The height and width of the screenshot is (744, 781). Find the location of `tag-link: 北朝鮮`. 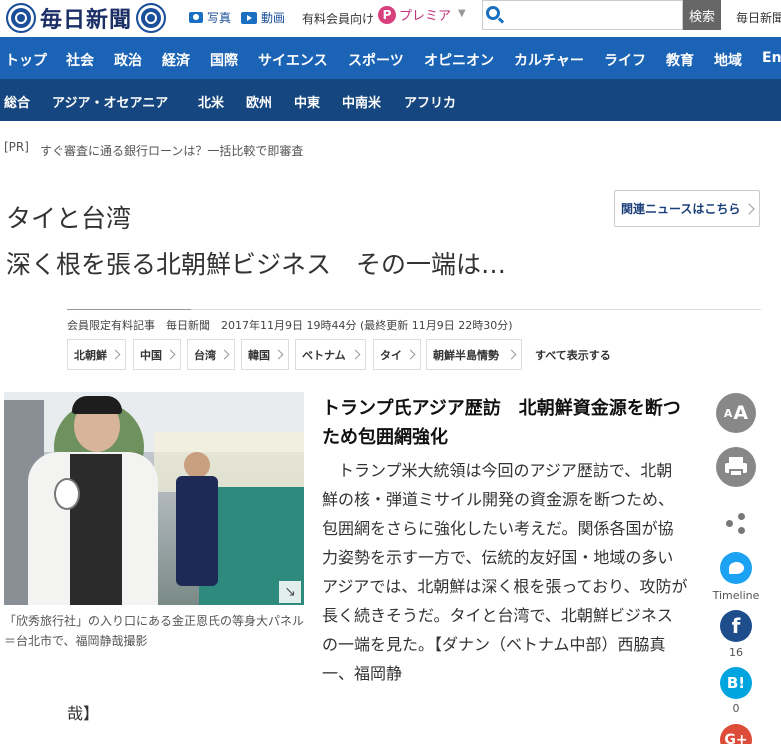

tag-link: 北朝鮮 is located at coordinates (96, 354).